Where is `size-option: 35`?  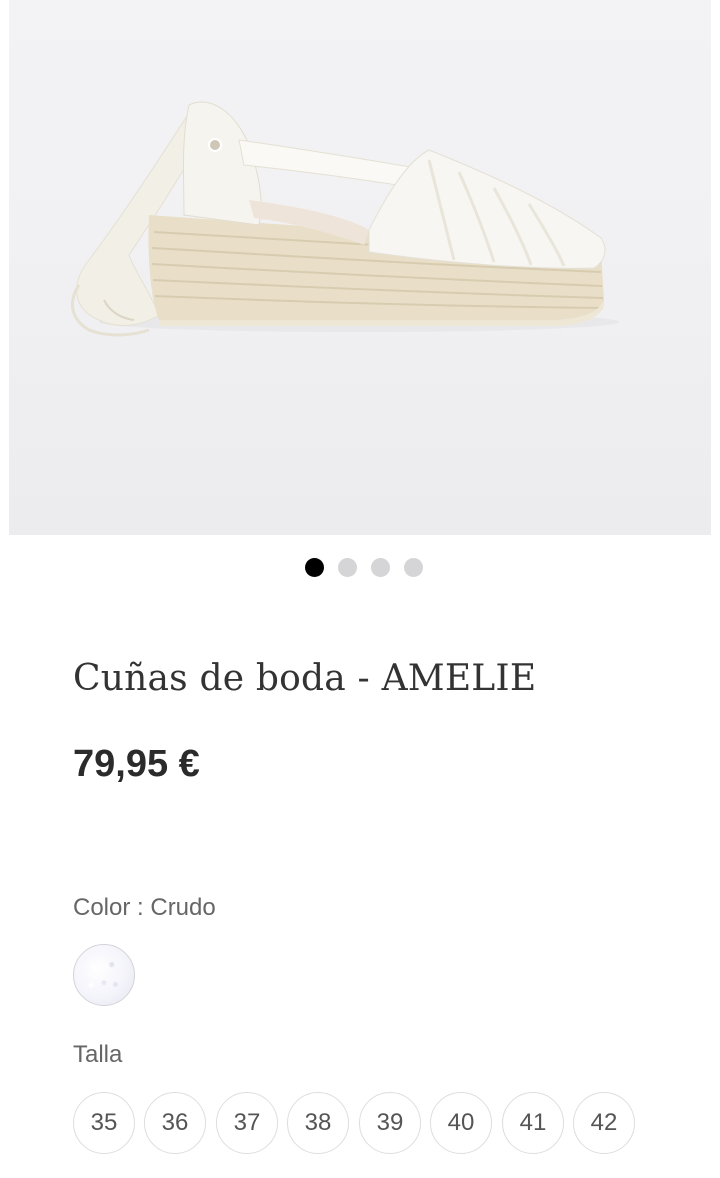 size-option: 35 is located at coordinates (104, 1123).